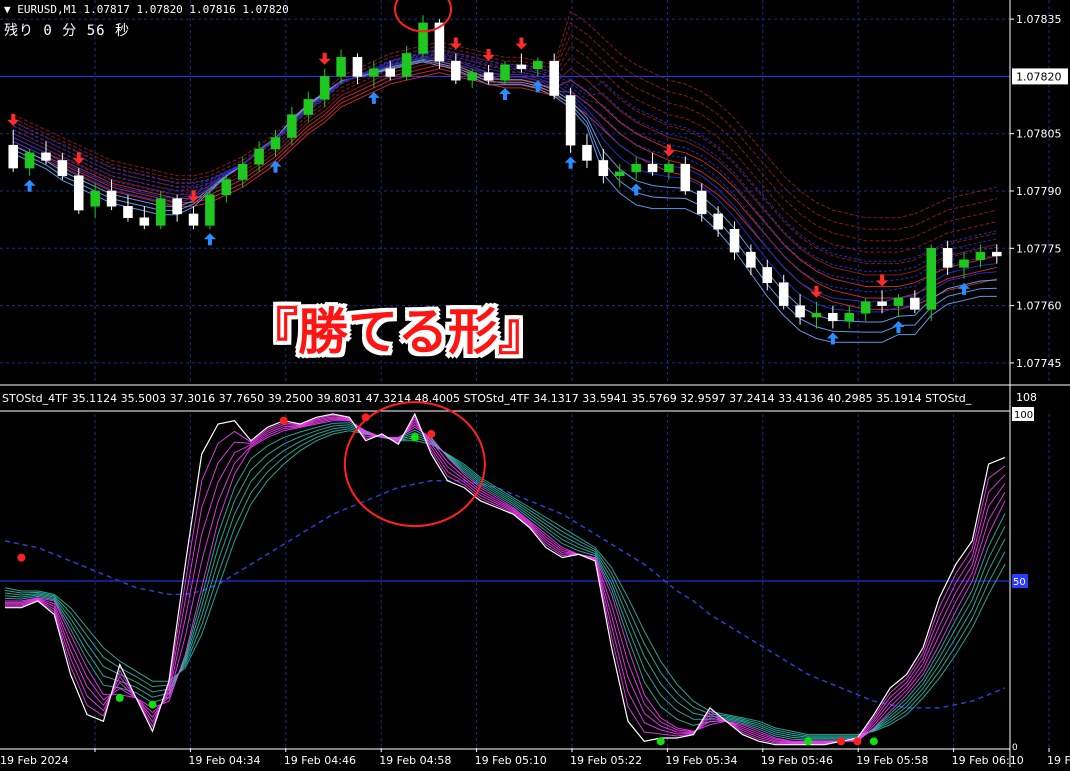 The image size is (1070, 771). What do you see at coordinates (320, 760) in the screenshot?
I see `time-axis-label: 19 Feb 04:46` at bounding box center [320, 760].